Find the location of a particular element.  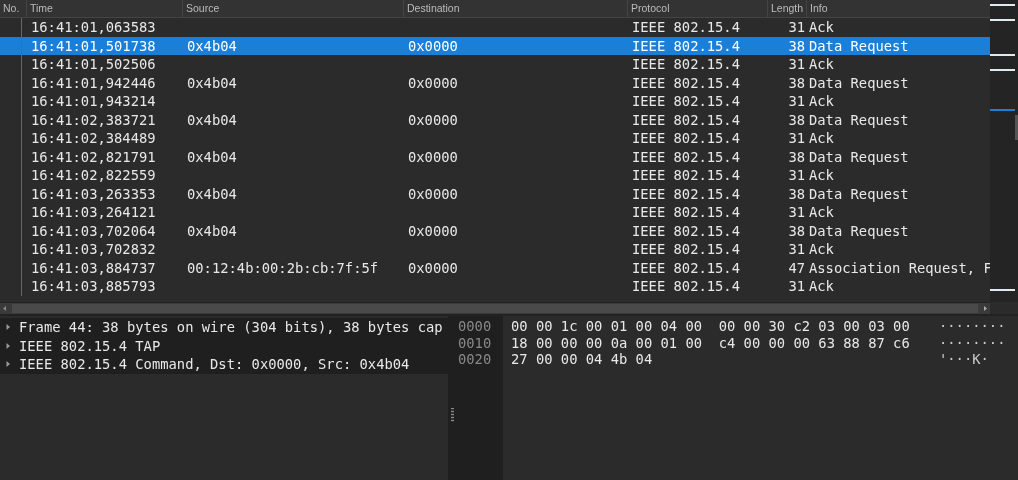

table-cell-text: 16:41:01,502506 is located at coordinates (93, 64).